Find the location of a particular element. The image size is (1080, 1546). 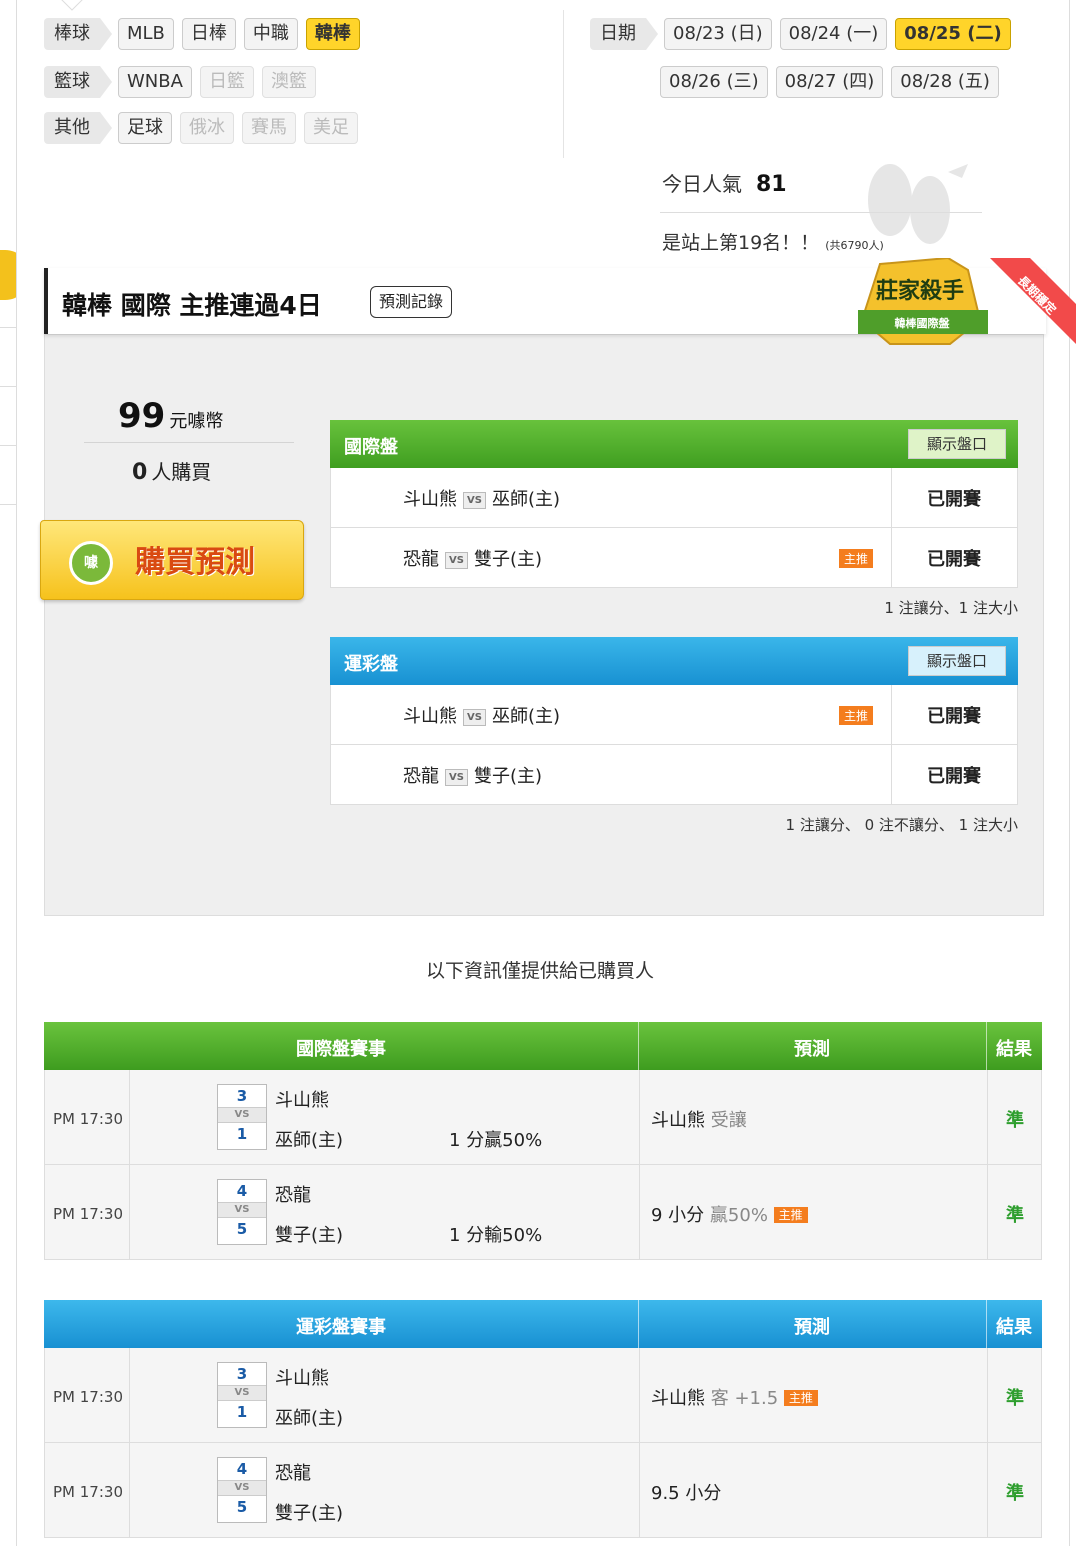

sport-chip: 中職 is located at coordinates (270, 34).